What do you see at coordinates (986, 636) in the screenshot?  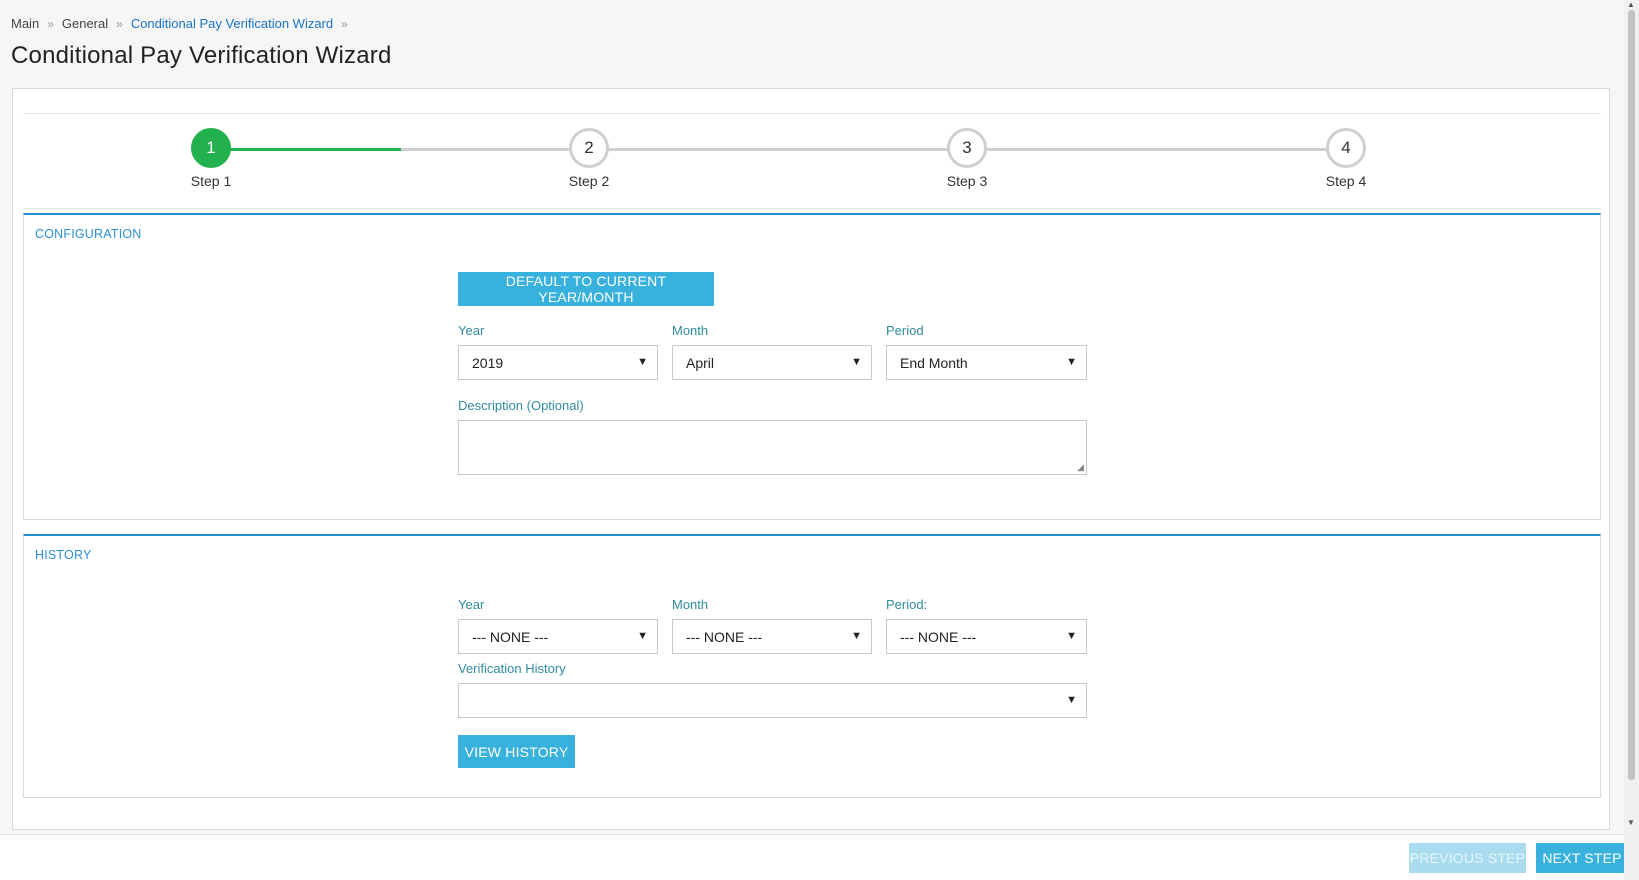 I see `history-period-select: --- NONE --- ▼` at bounding box center [986, 636].